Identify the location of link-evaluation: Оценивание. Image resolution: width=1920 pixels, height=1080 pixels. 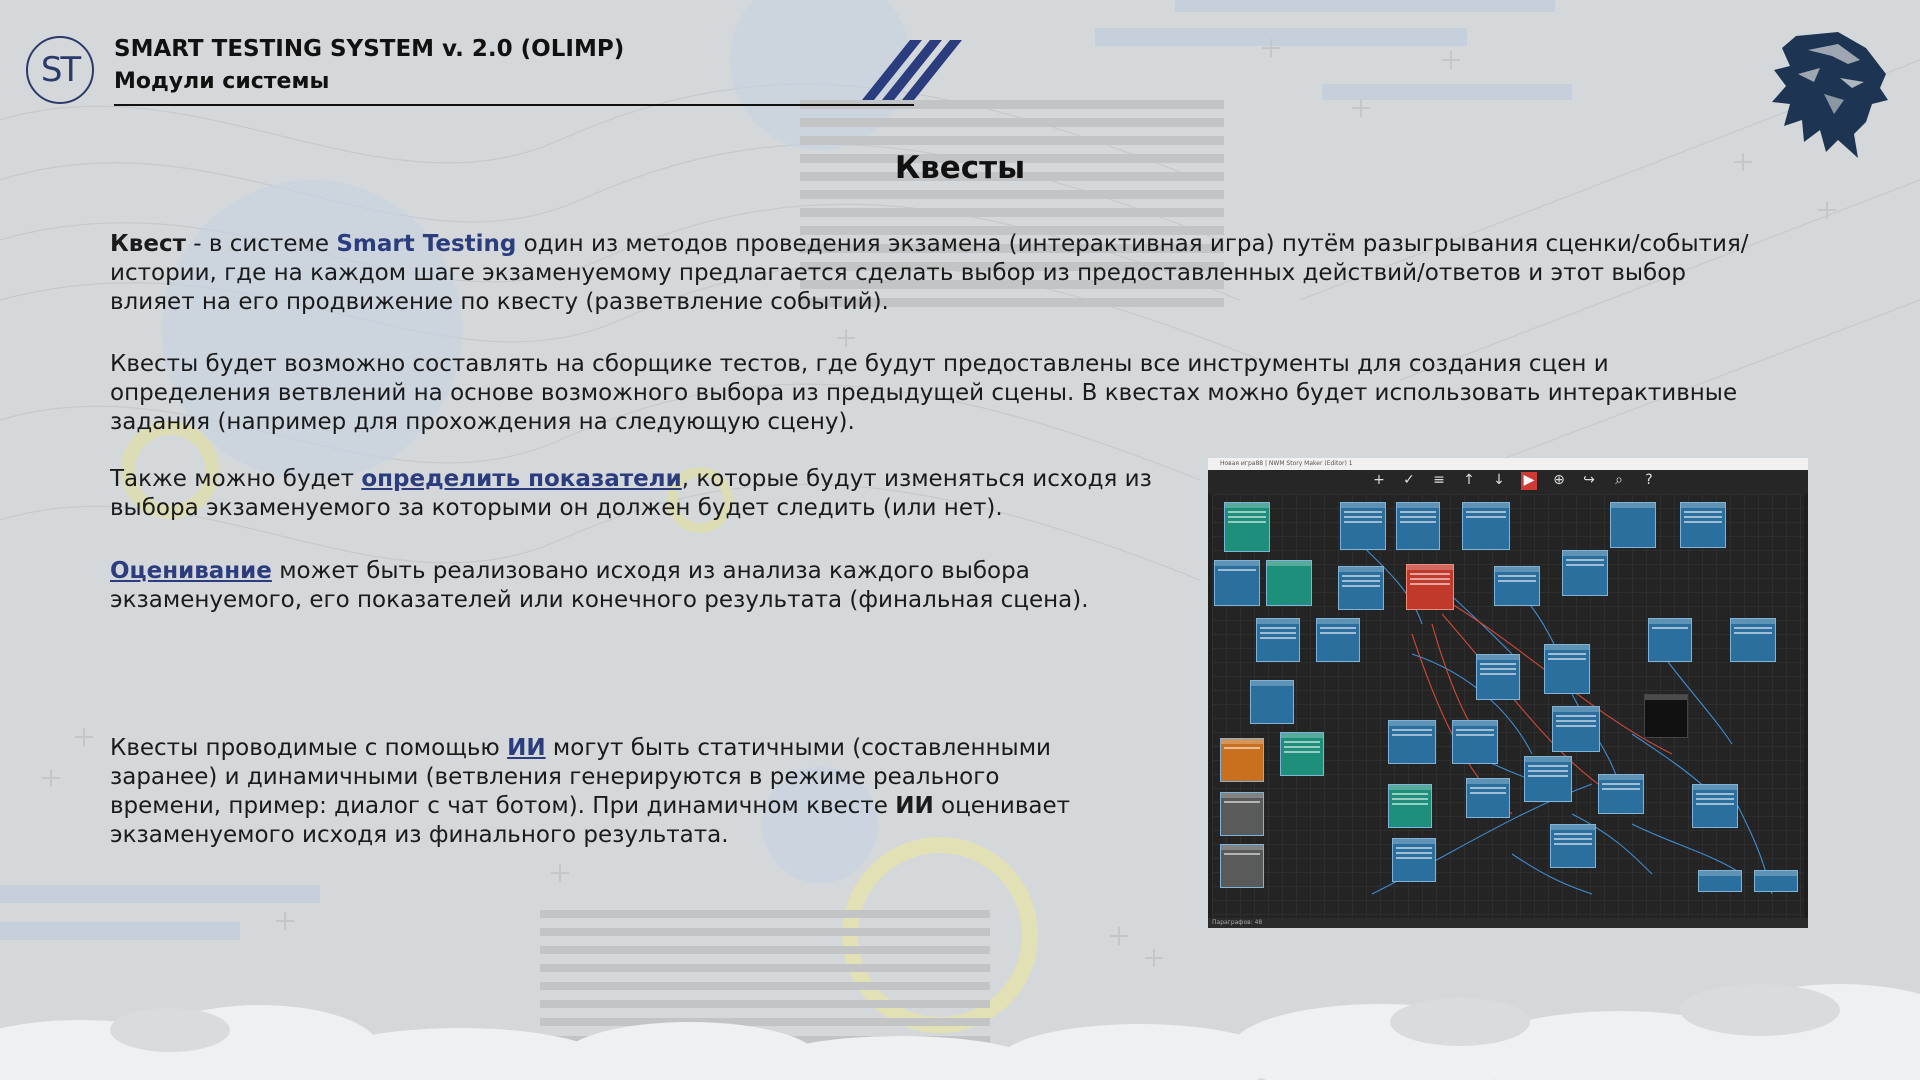
(191, 571).